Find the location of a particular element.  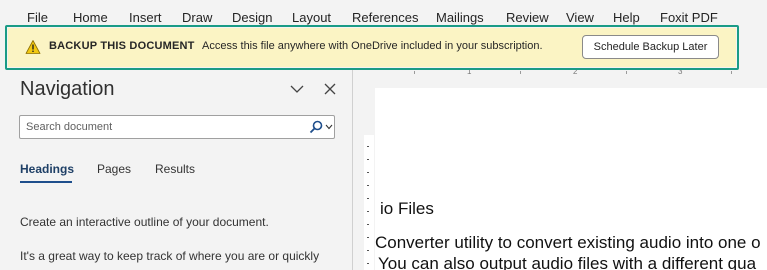

close-icon is located at coordinates (330, 89).